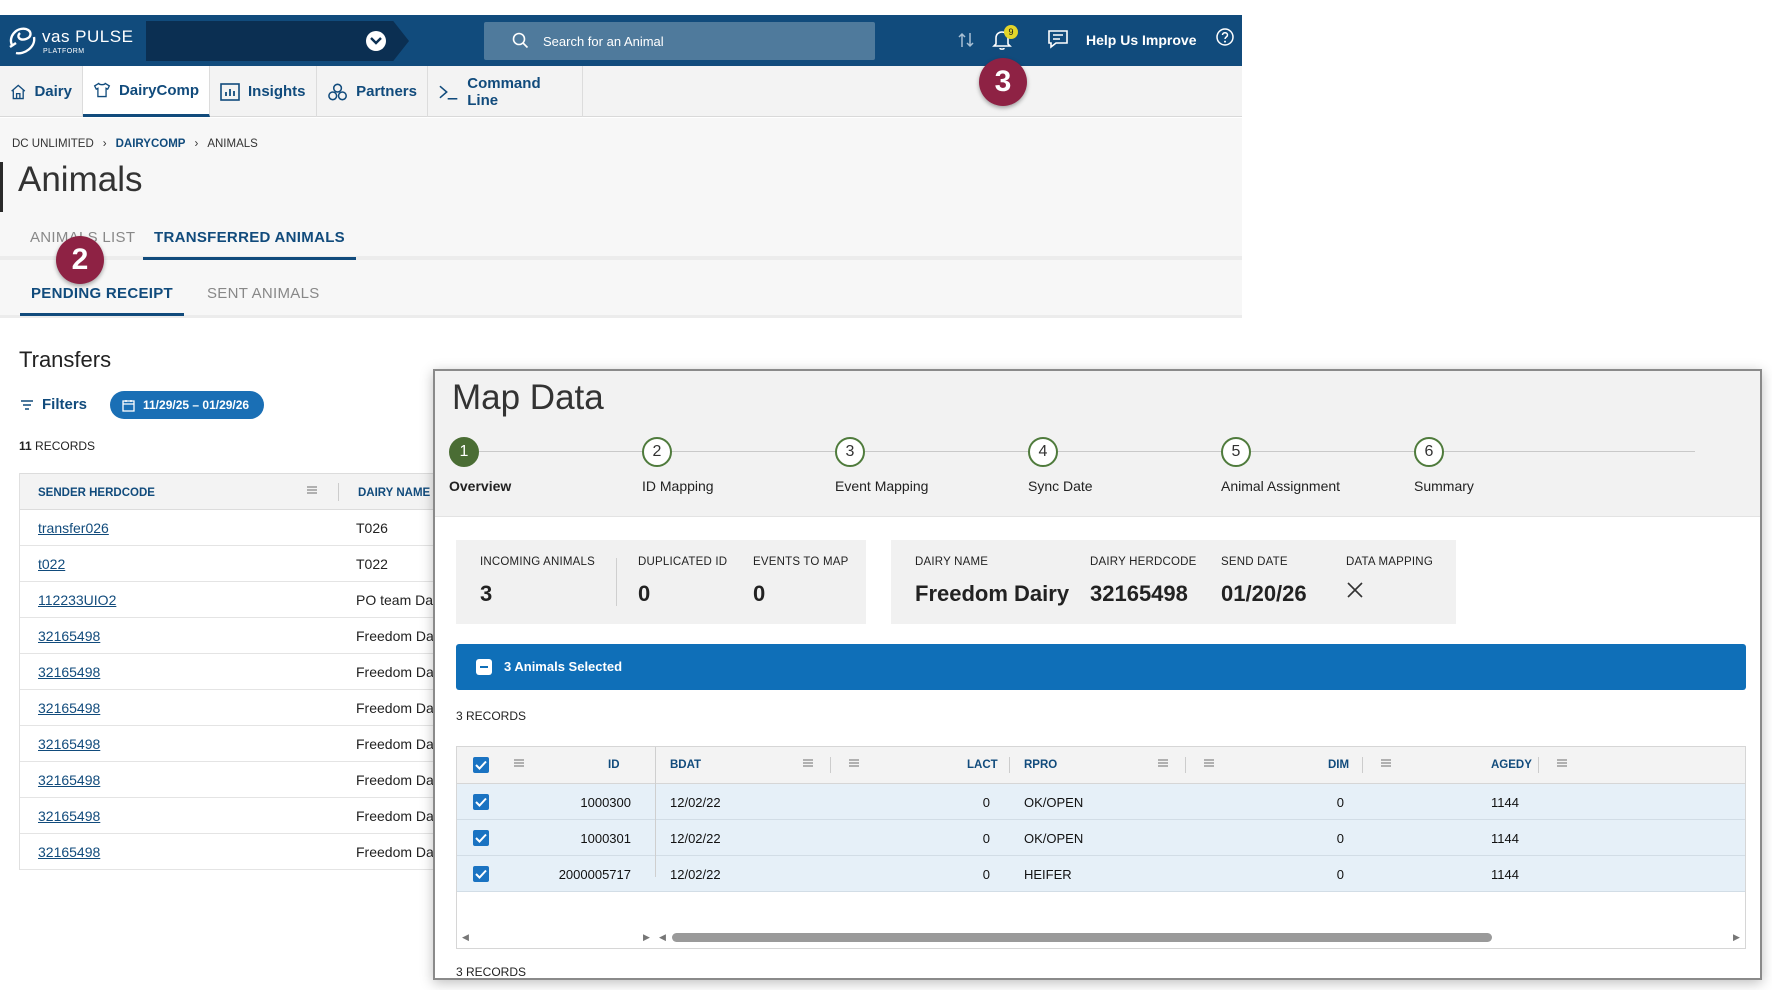 The image size is (1772, 990). Describe the element at coordinates (386, 91) in the screenshot. I see `nav-partners-label: Partners` at that location.